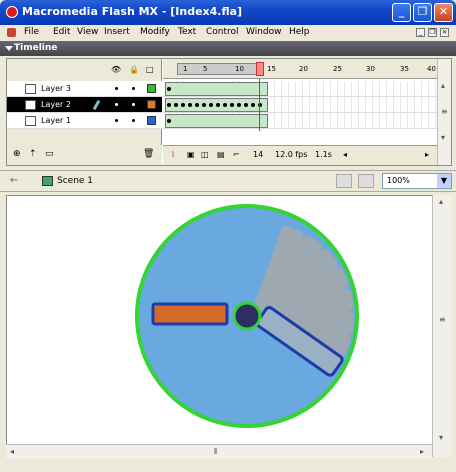 Image resolution: width=456 pixels, height=472 pixels. Describe the element at coordinates (56, 88) in the screenshot. I see `layer-name: Layer 3` at that location.